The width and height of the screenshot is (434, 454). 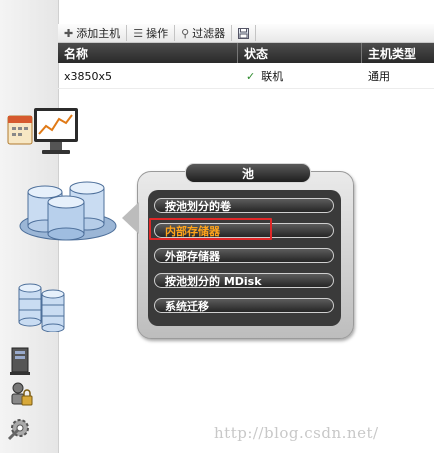 What do you see at coordinates (251, 76) in the screenshot?
I see `online-check-icon: ✓` at bounding box center [251, 76].